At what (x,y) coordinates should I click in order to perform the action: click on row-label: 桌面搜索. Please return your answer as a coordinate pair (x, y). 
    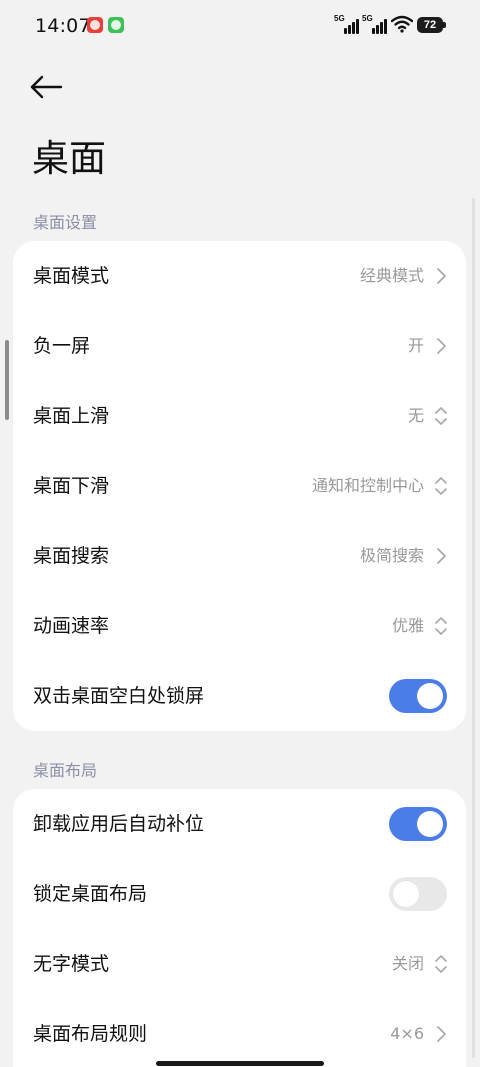
    Looking at the image, I should click on (71, 556).